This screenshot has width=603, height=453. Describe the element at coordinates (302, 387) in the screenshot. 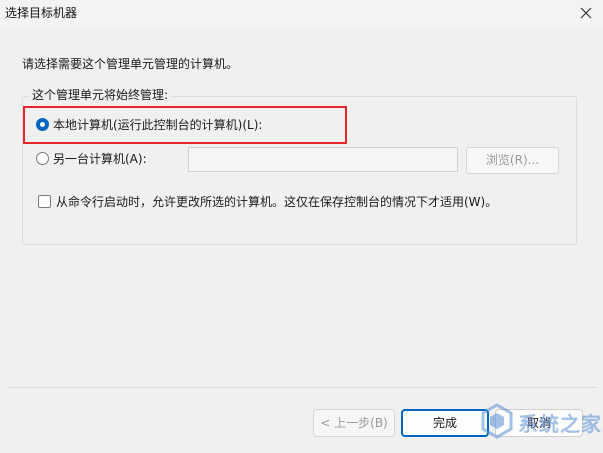

I see `footer-divider` at that location.